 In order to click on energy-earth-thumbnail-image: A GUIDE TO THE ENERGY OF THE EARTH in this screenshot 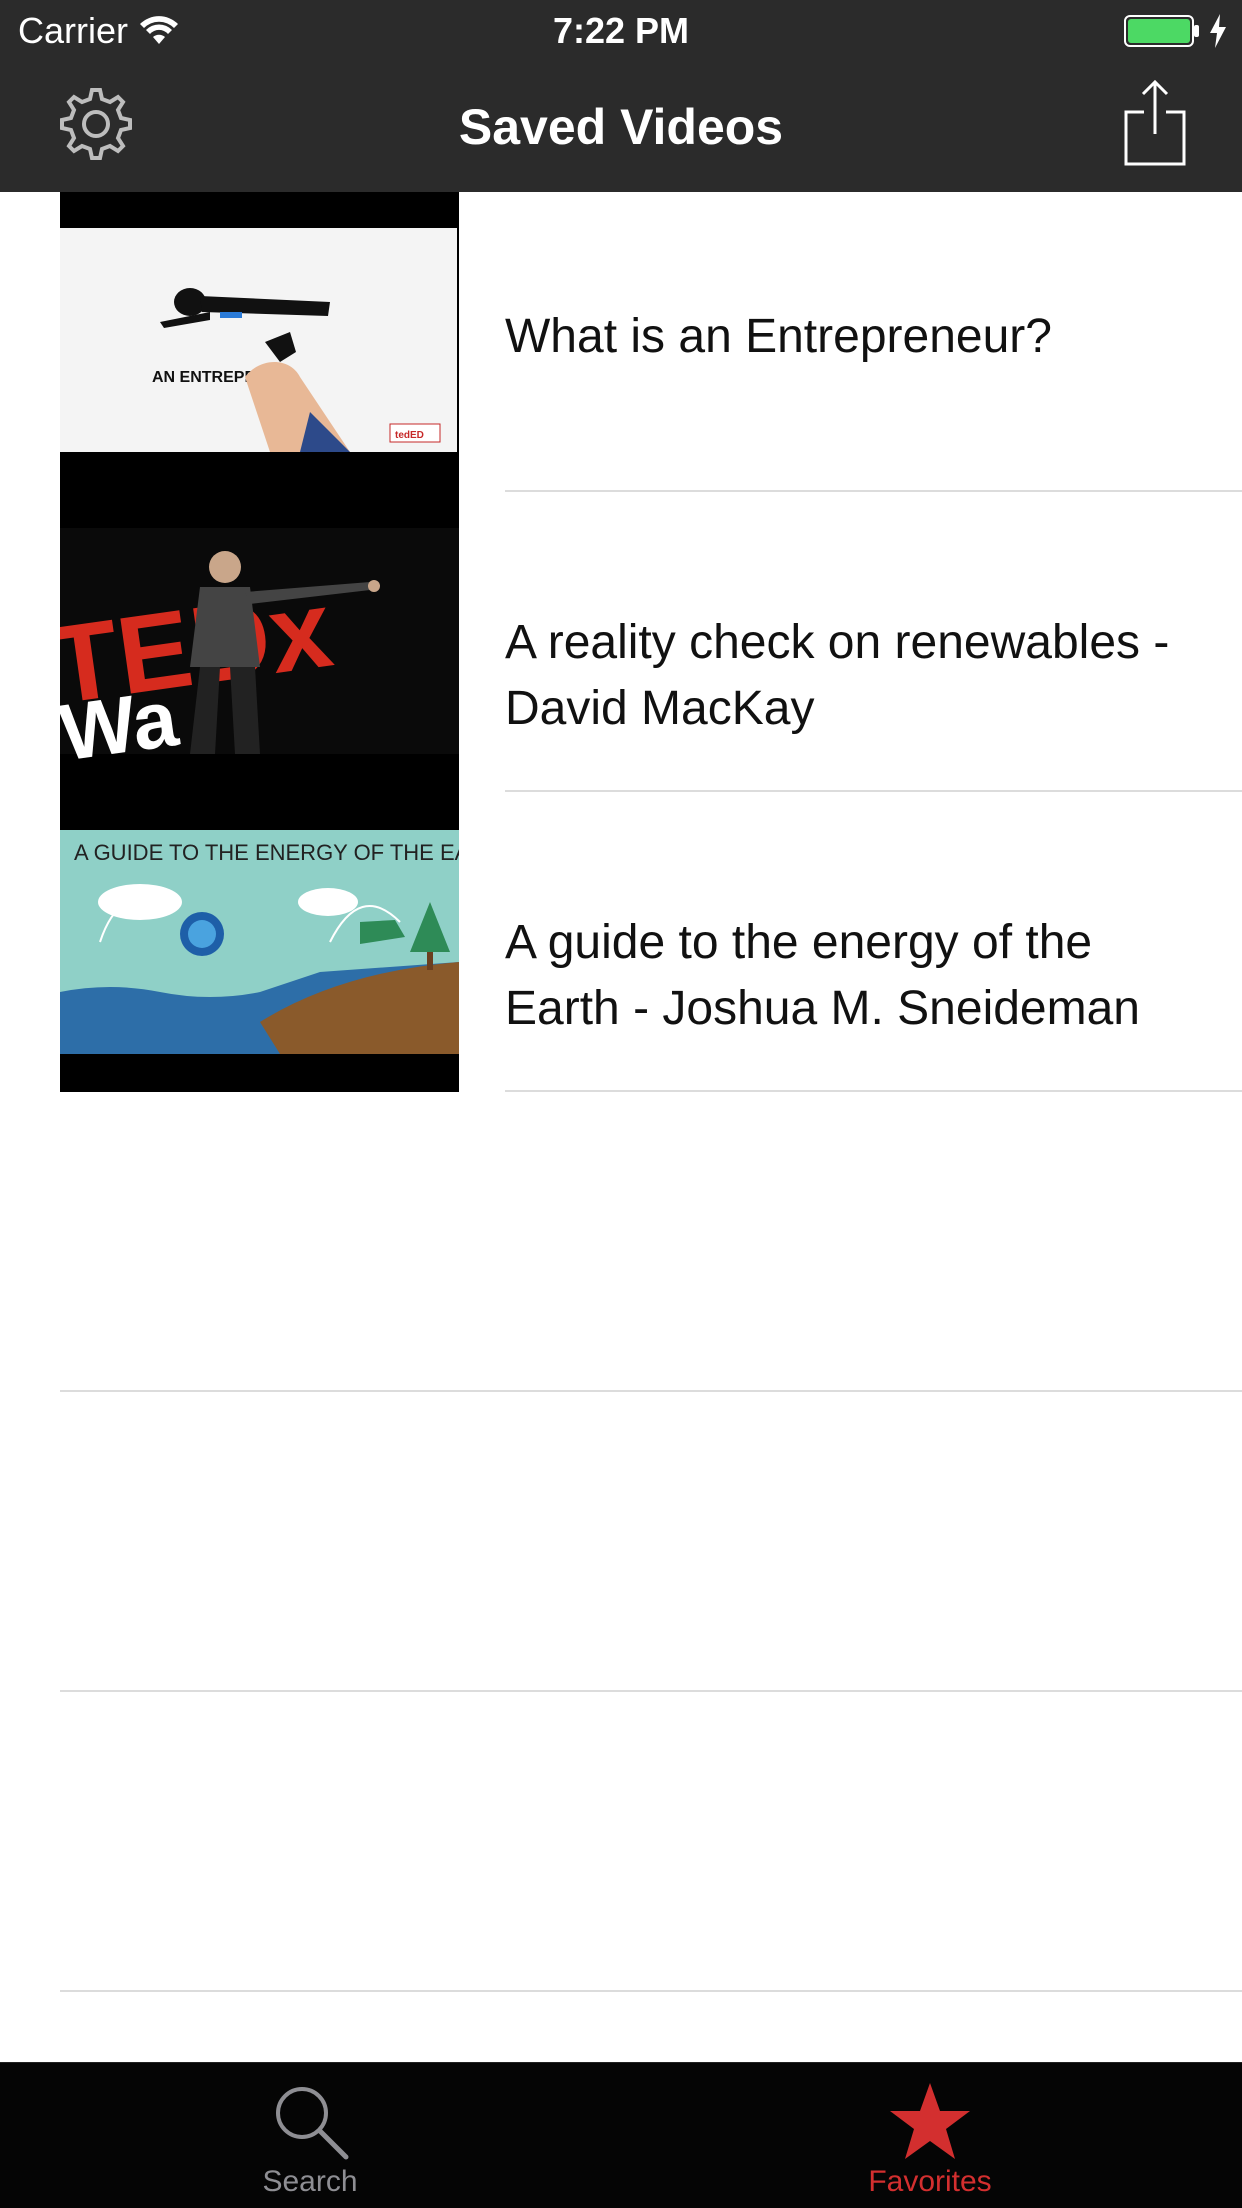, I will do `click(259, 942)`.